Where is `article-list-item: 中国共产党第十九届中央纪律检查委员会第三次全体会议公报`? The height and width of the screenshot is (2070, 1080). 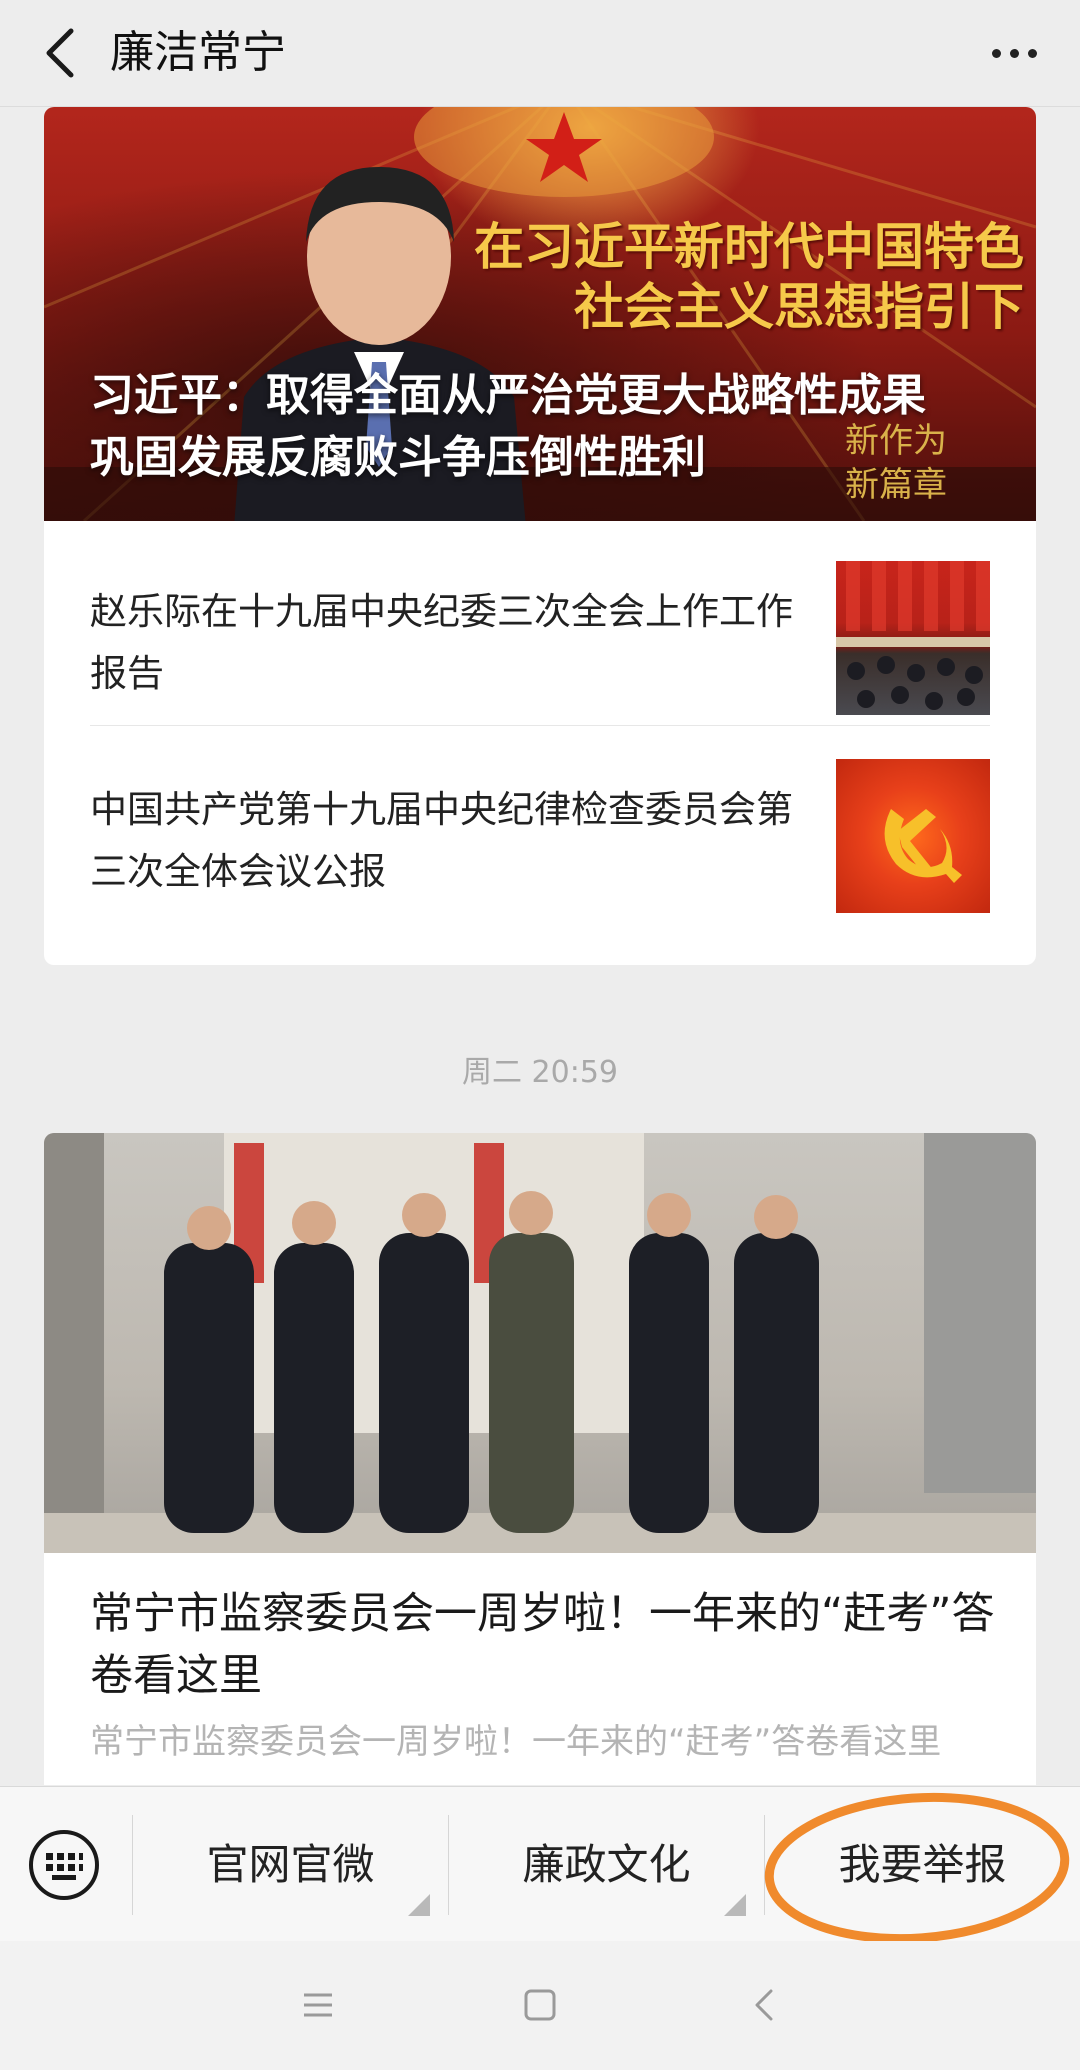
article-list-item: 中国共产党第十九届中央纪律检查委员会第三次全体会议公报 is located at coordinates (540, 834).